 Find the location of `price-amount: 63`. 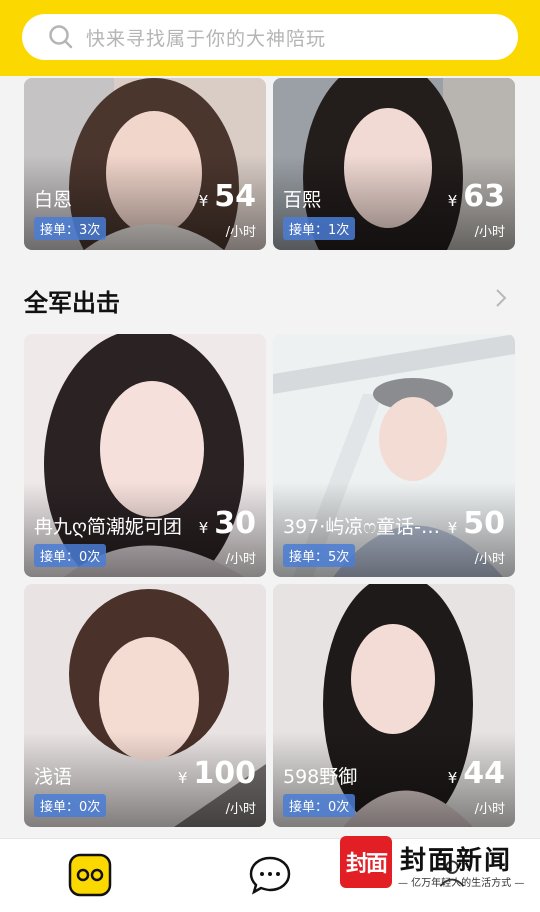

price-amount: 63 is located at coordinates (484, 196).